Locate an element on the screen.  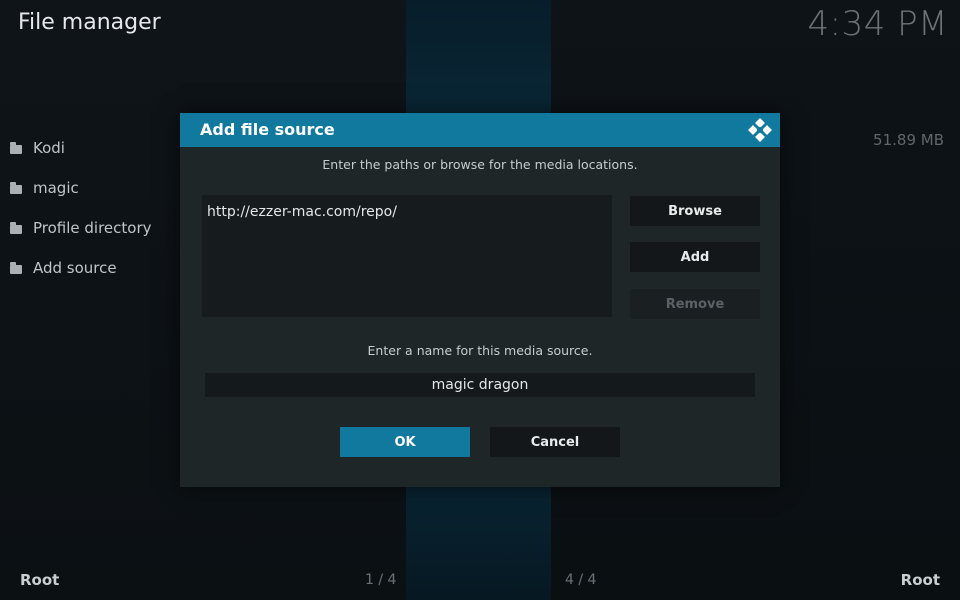
page-title: File manager is located at coordinates (89, 22).